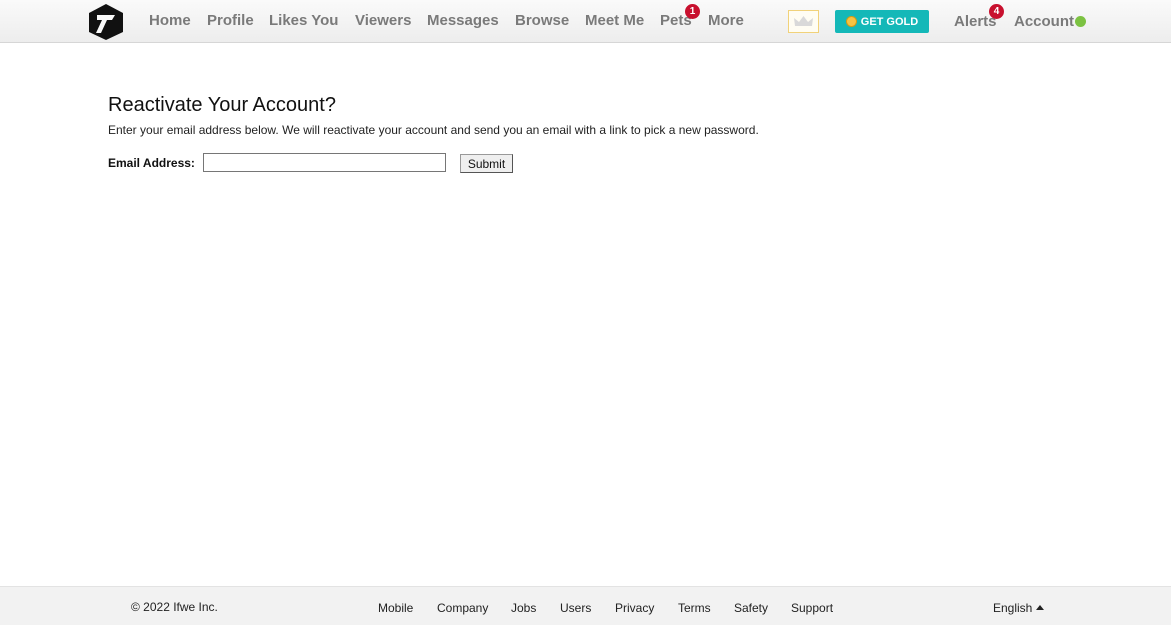 This screenshot has width=1171, height=625. What do you see at coordinates (1080, 21) in the screenshot?
I see `online-status-indicator` at bounding box center [1080, 21].